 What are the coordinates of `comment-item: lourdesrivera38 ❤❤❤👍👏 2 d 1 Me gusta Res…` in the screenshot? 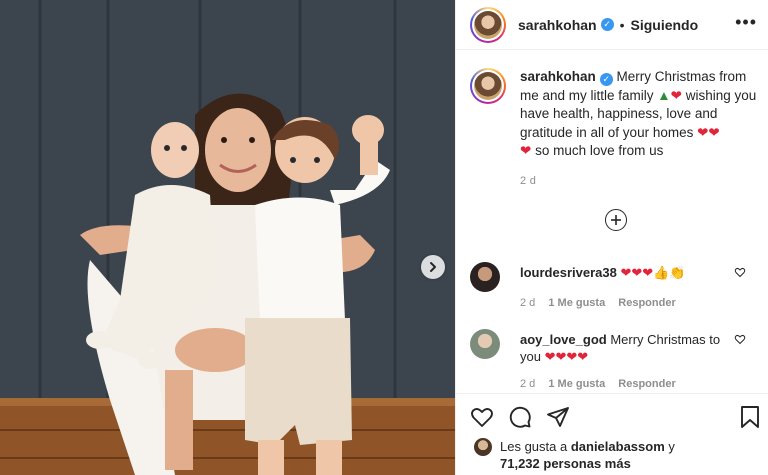 It's located at (615, 287).